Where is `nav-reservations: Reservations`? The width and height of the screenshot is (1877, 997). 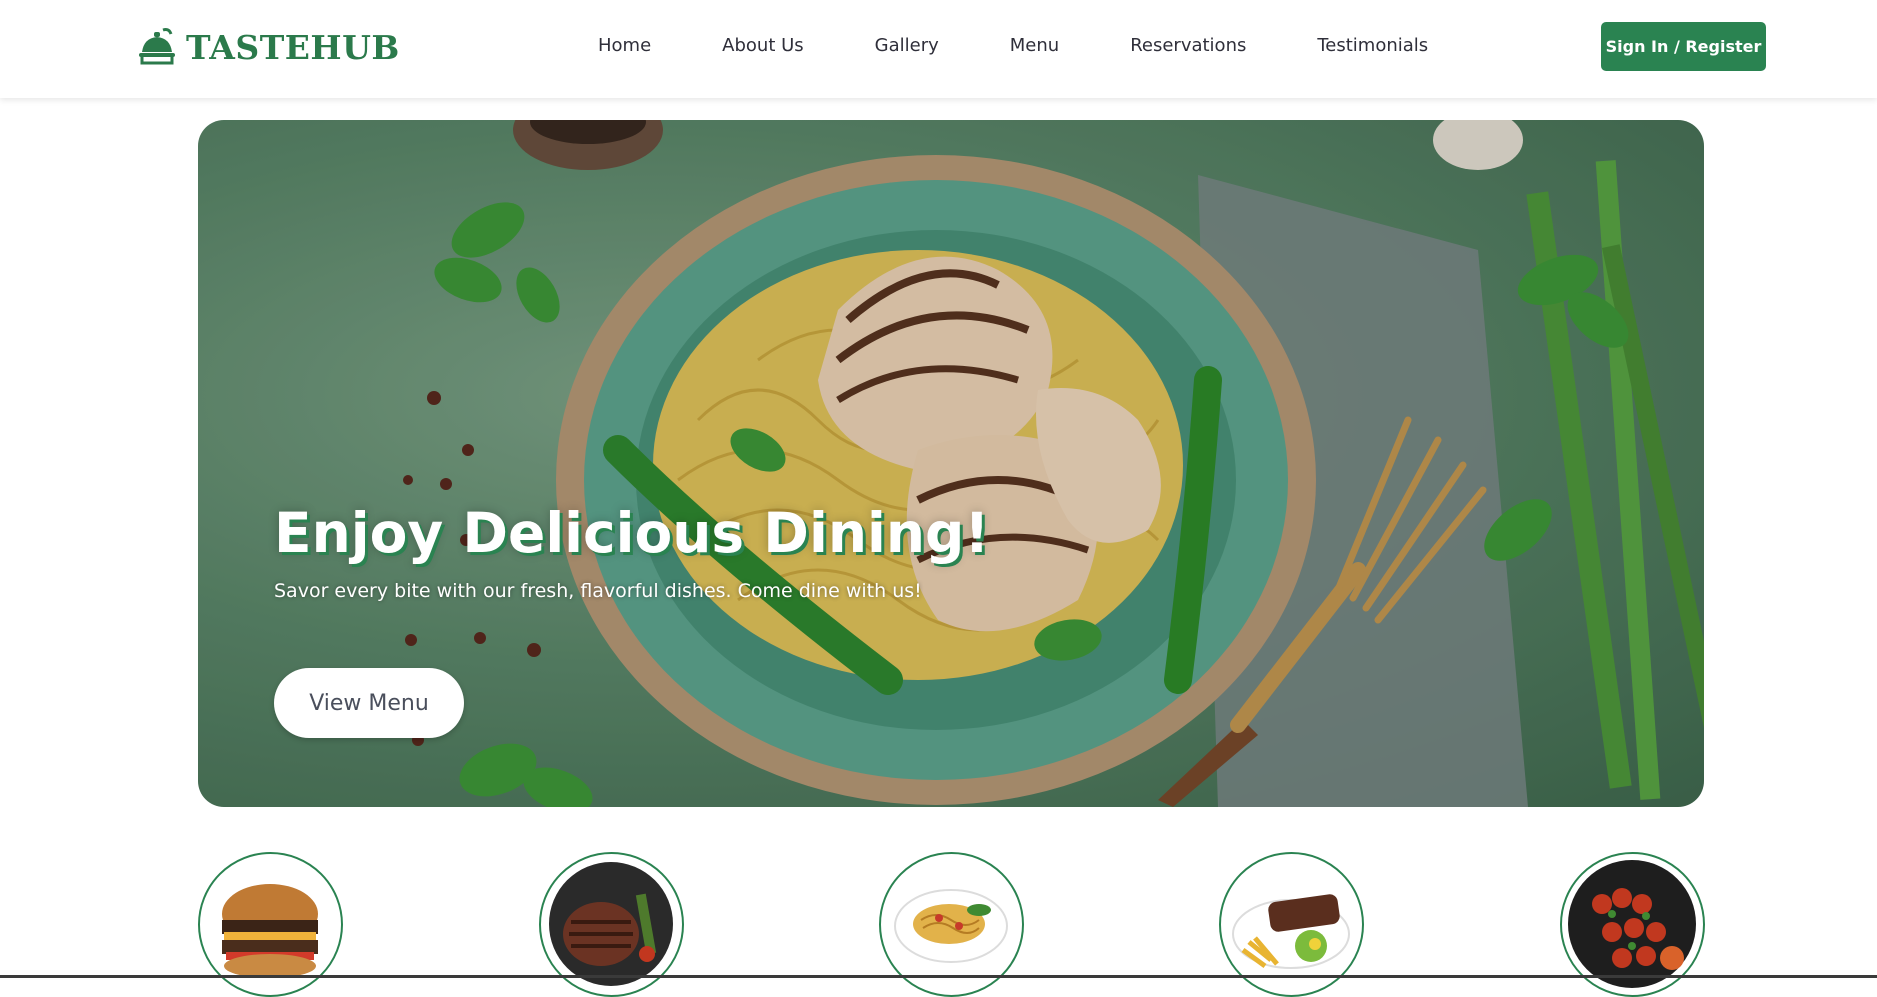 nav-reservations: Reservations is located at coordinates (1188, 46).